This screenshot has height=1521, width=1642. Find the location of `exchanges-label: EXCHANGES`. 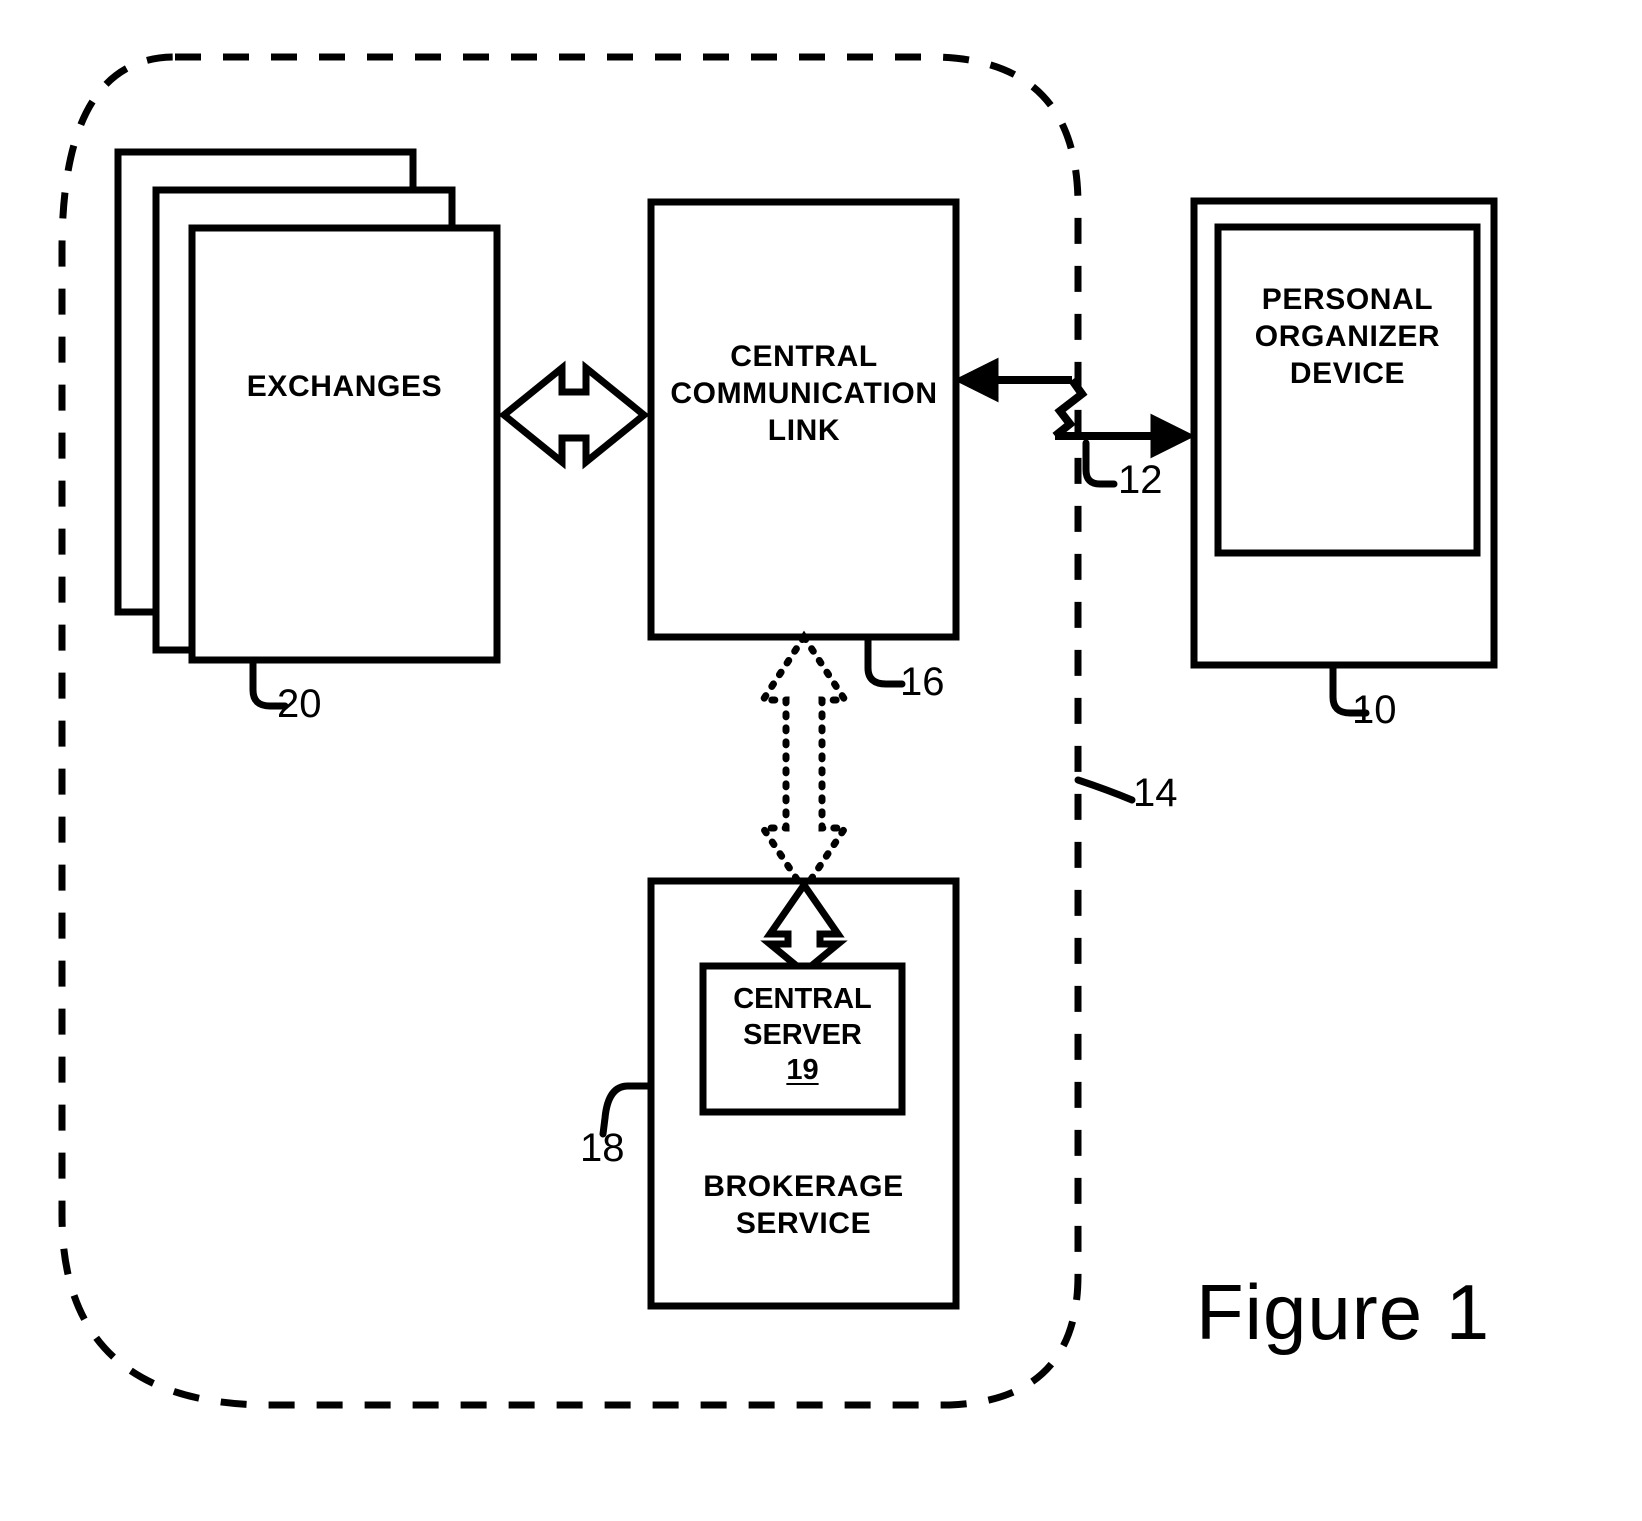

exchanges-label: EXCHANGES is located at coordinates (344, 386).